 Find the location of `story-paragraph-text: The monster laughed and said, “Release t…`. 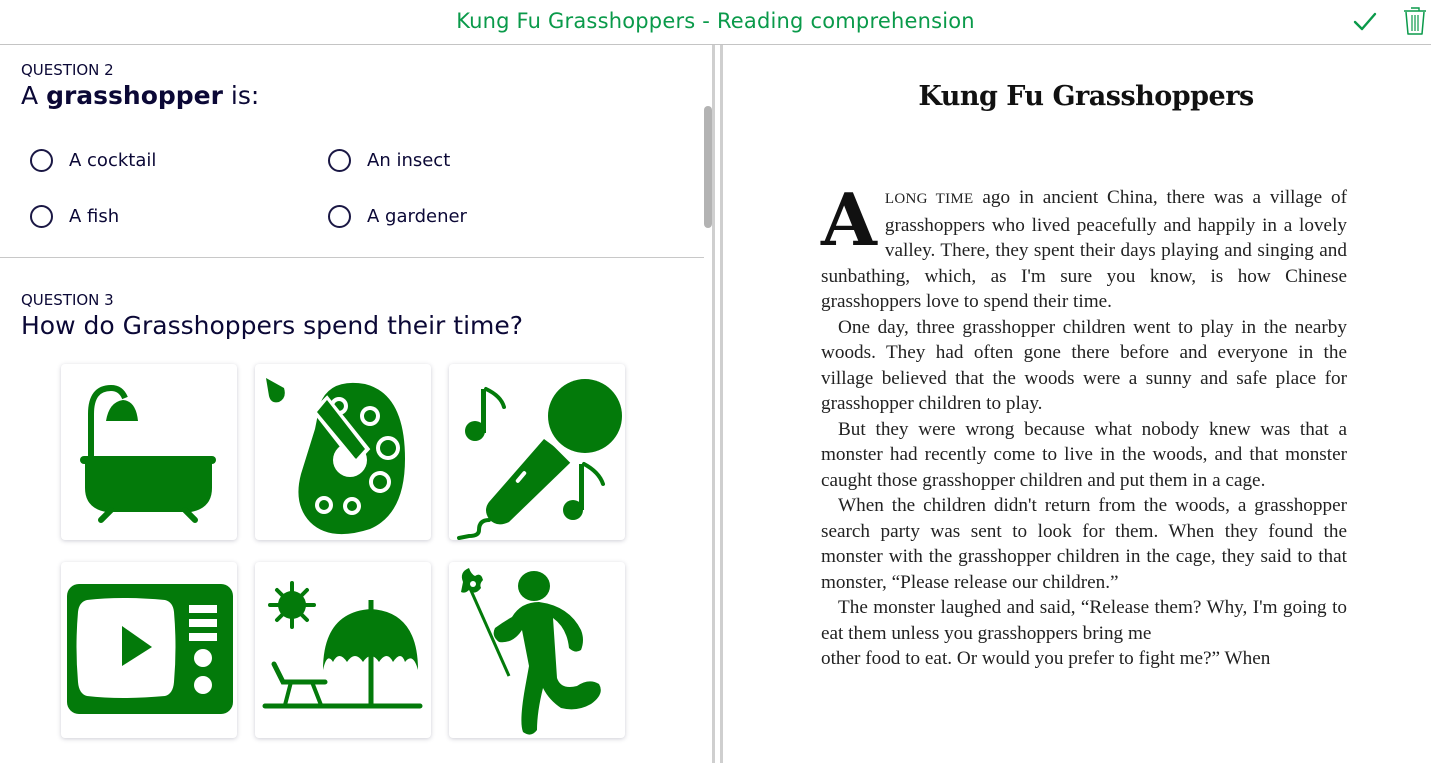

story-paragraph-text: The monster laughed and said, “Release t… is located at coordinates (1084, 620).